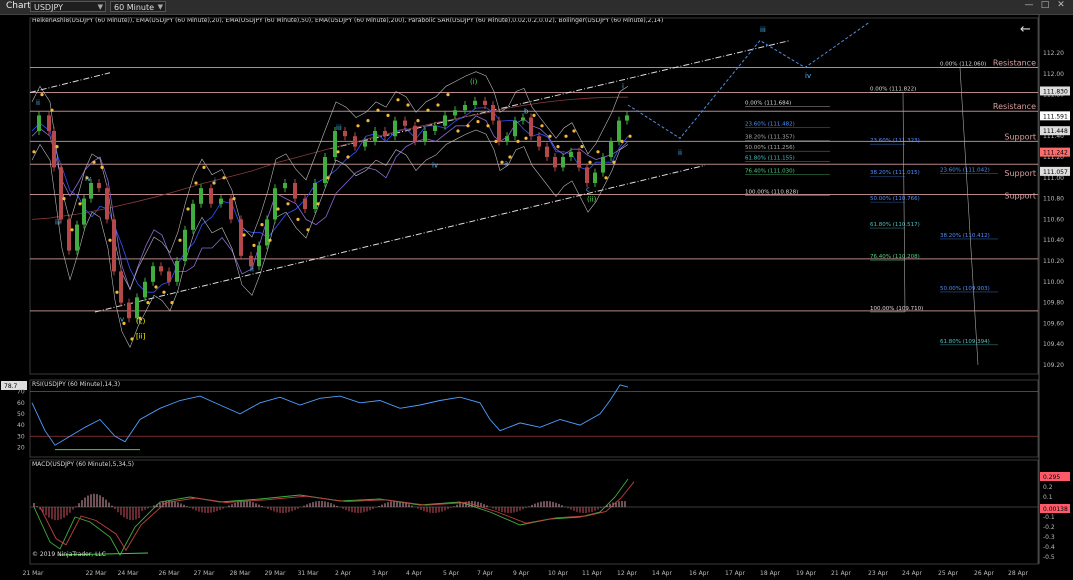 This screenshot has height=580, width=1073. I want to click on price-tick-label: 110.20, so click(1053, 261).